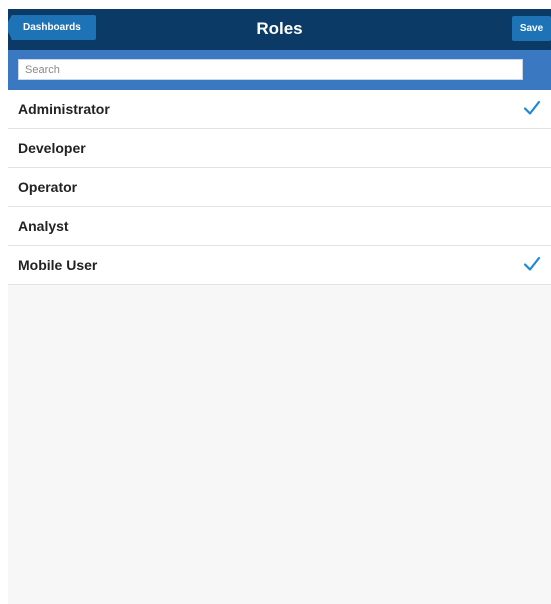 The height and width of the screenshot is (604, 551). I want to click on role-item-analyst: Analyst, so click(279, 226).